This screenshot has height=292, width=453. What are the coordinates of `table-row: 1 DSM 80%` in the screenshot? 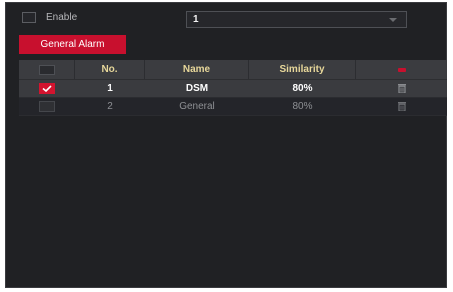 It's located at (233, 89).